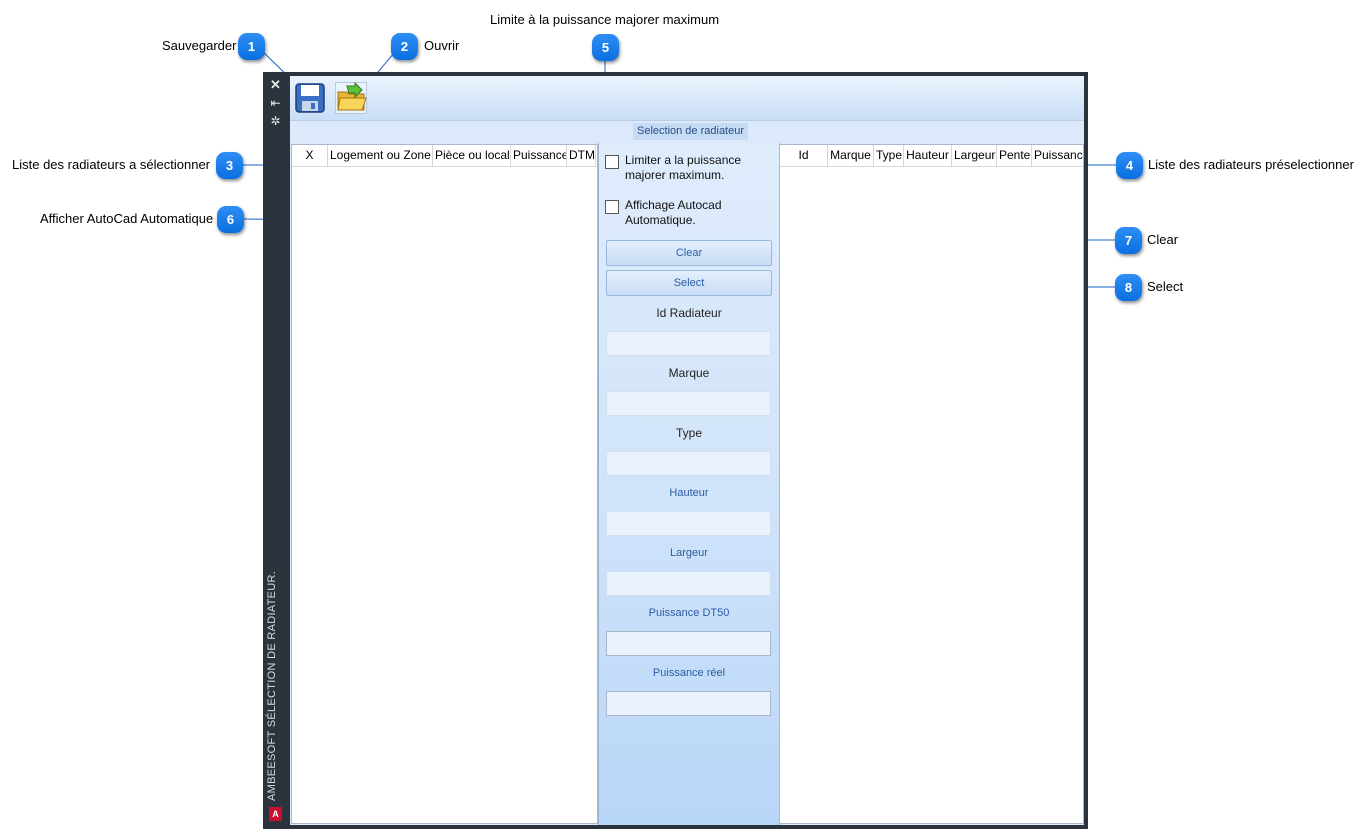 The image size is (1371, 837). I want to click on autocad-display-checkbox-row: Affichage Autocad Automatique., so click(685, 213).